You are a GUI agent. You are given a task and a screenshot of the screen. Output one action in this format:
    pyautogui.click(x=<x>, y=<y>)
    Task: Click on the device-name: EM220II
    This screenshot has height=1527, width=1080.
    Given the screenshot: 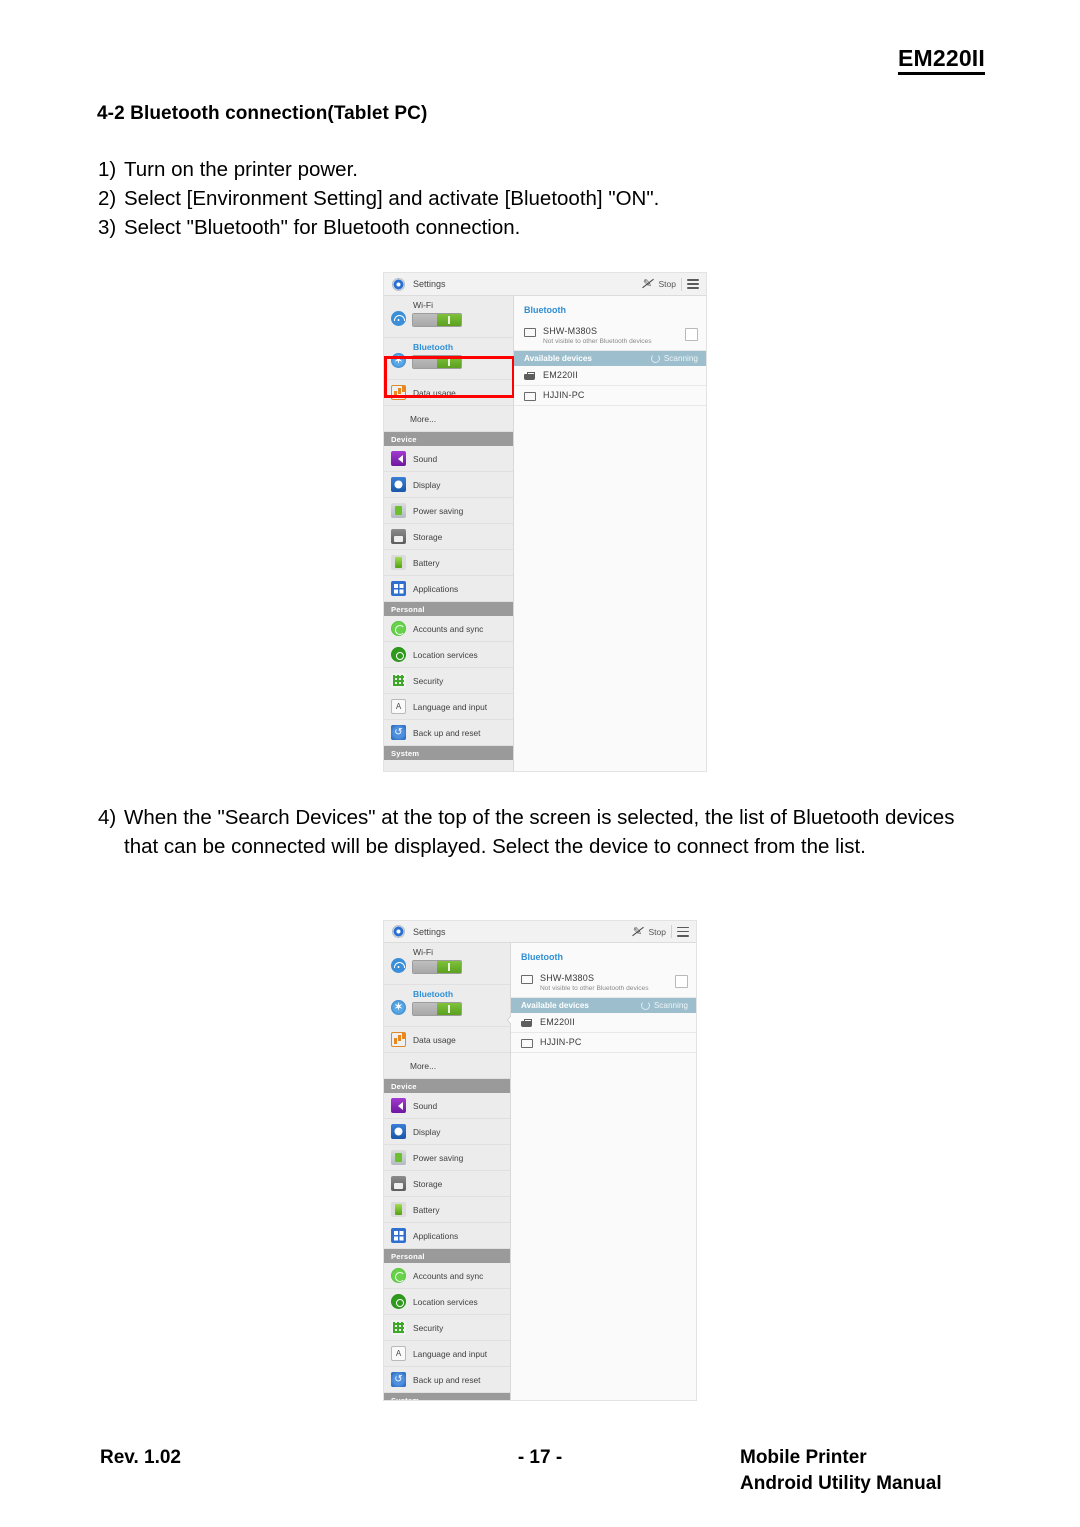 What is the action you would take?
    pyautogui.click(x=560, y=375)
    